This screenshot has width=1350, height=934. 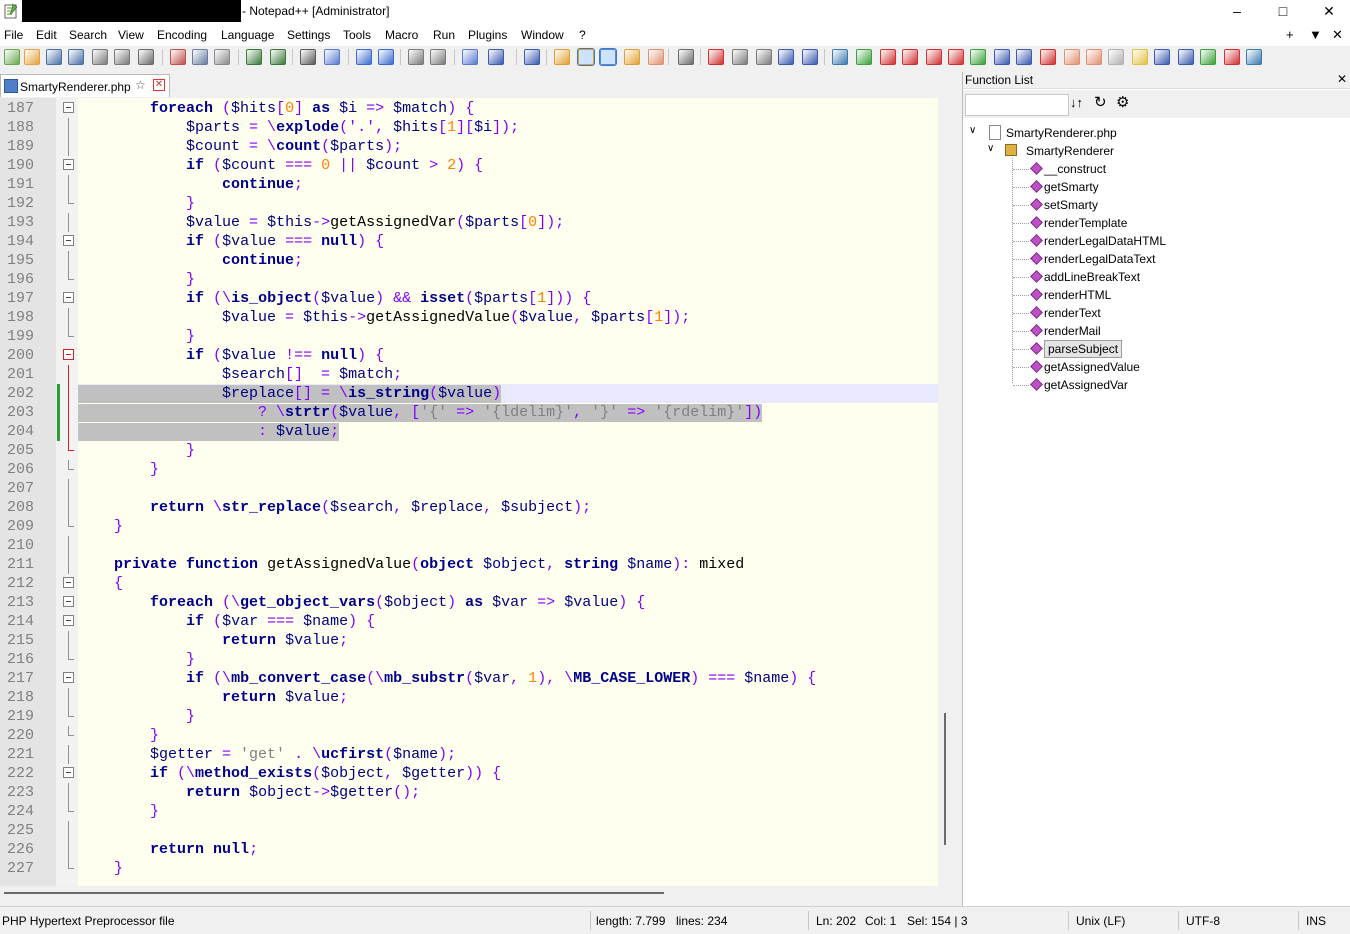 I want to click on check-icon, so click(x=864, y=57).